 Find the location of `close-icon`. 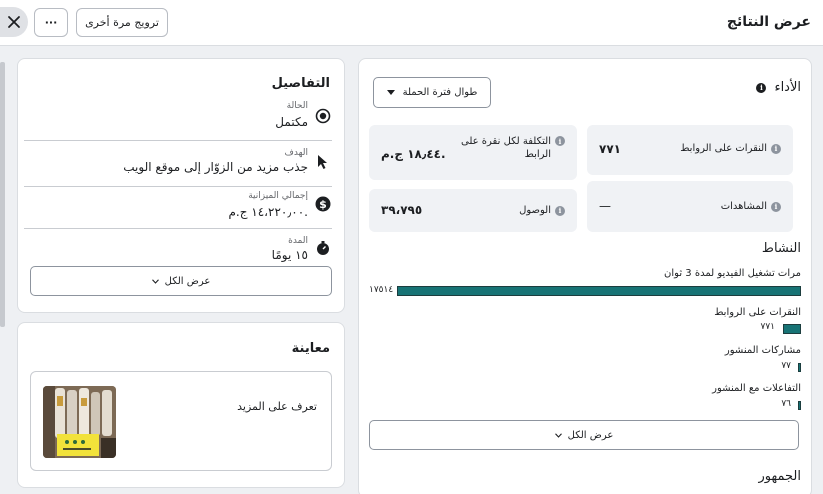

close-icon is located at coordinates (14, 22).